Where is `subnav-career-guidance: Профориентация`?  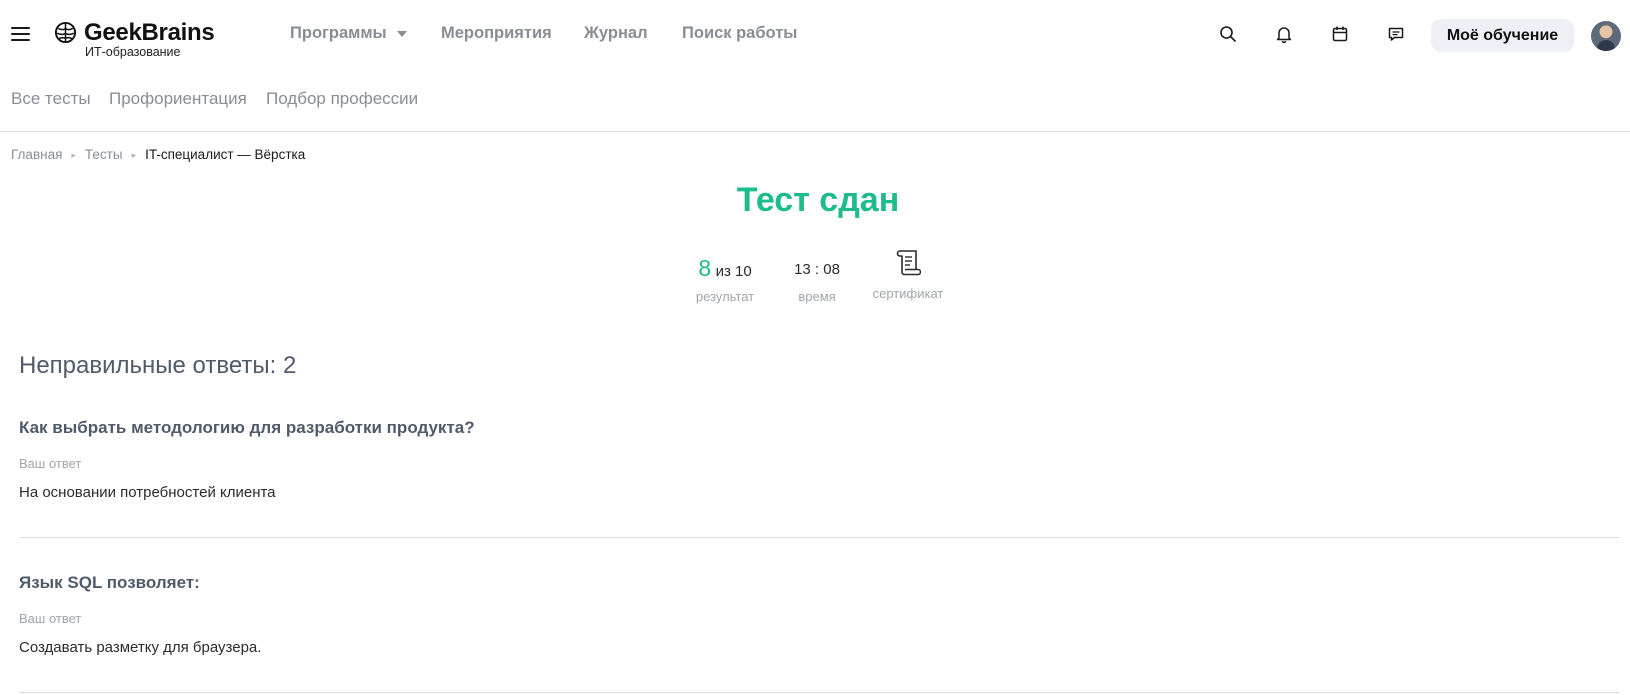
subnav-career-guidance: Профориентация is located at coordinates (178, 99).